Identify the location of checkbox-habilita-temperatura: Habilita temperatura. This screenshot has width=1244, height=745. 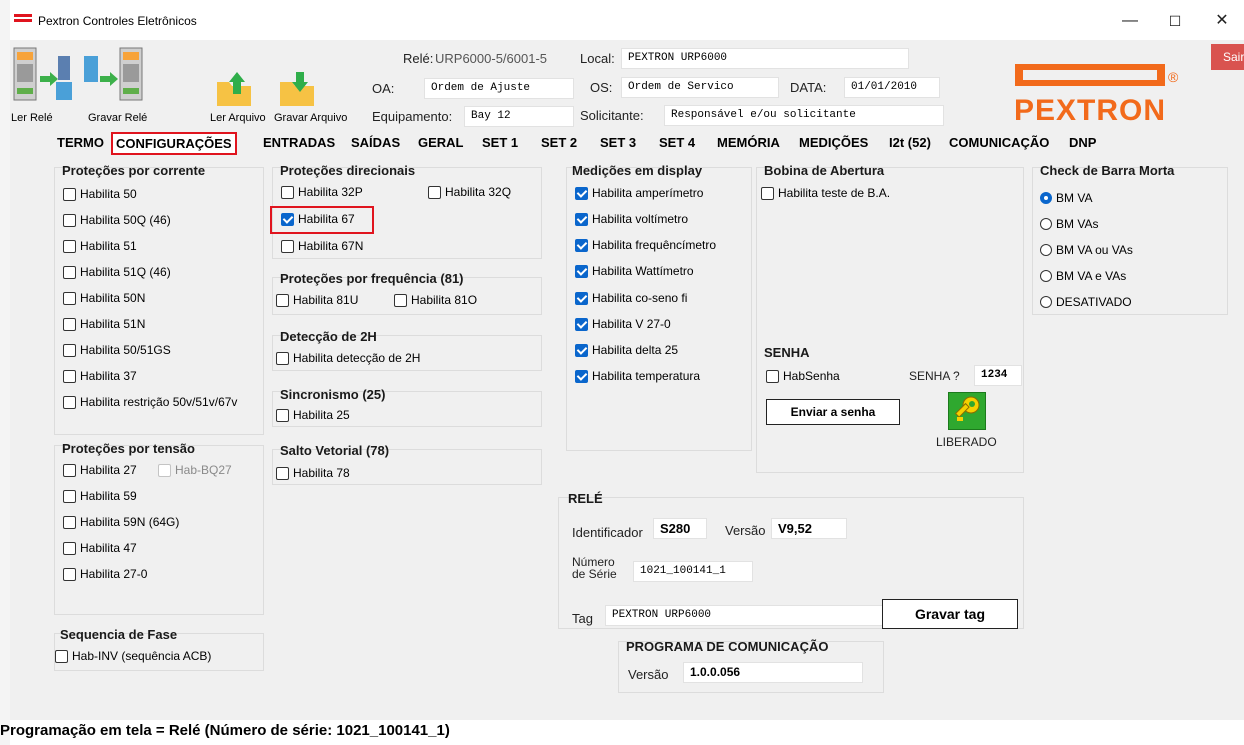
(637, 376).